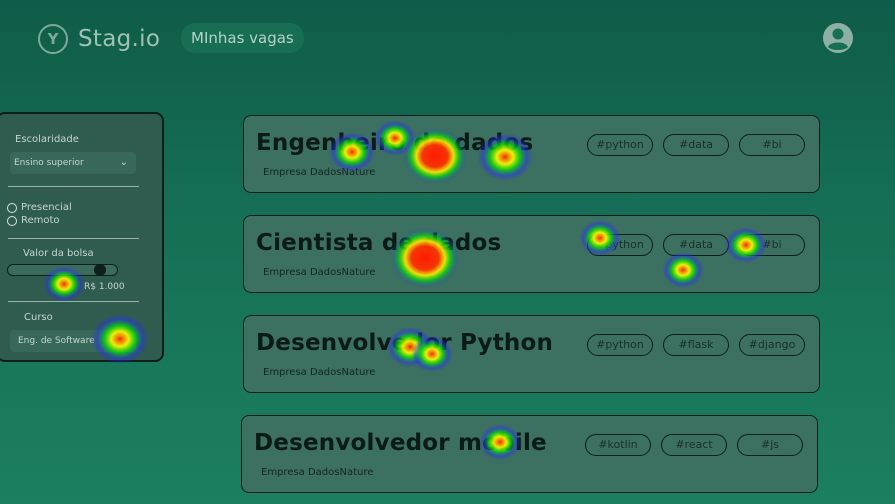  Describe the element at coordinates (400, 443) in the screenshot. I see `job-title: Desenvolvedor mobile` at that location.